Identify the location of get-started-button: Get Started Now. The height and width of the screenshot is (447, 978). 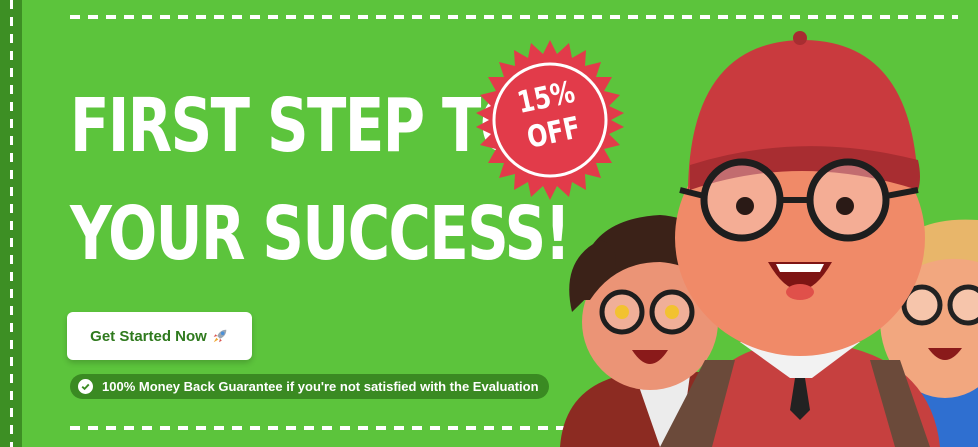
(159, 336).